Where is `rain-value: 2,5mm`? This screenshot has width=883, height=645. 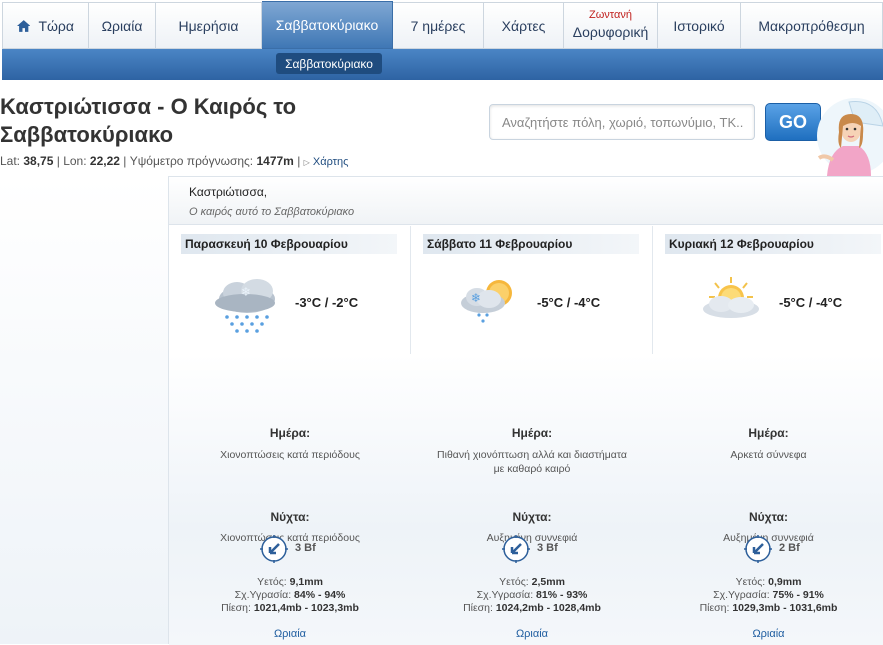
rain-value: 2,5mm is located at coordinates (548, 582).